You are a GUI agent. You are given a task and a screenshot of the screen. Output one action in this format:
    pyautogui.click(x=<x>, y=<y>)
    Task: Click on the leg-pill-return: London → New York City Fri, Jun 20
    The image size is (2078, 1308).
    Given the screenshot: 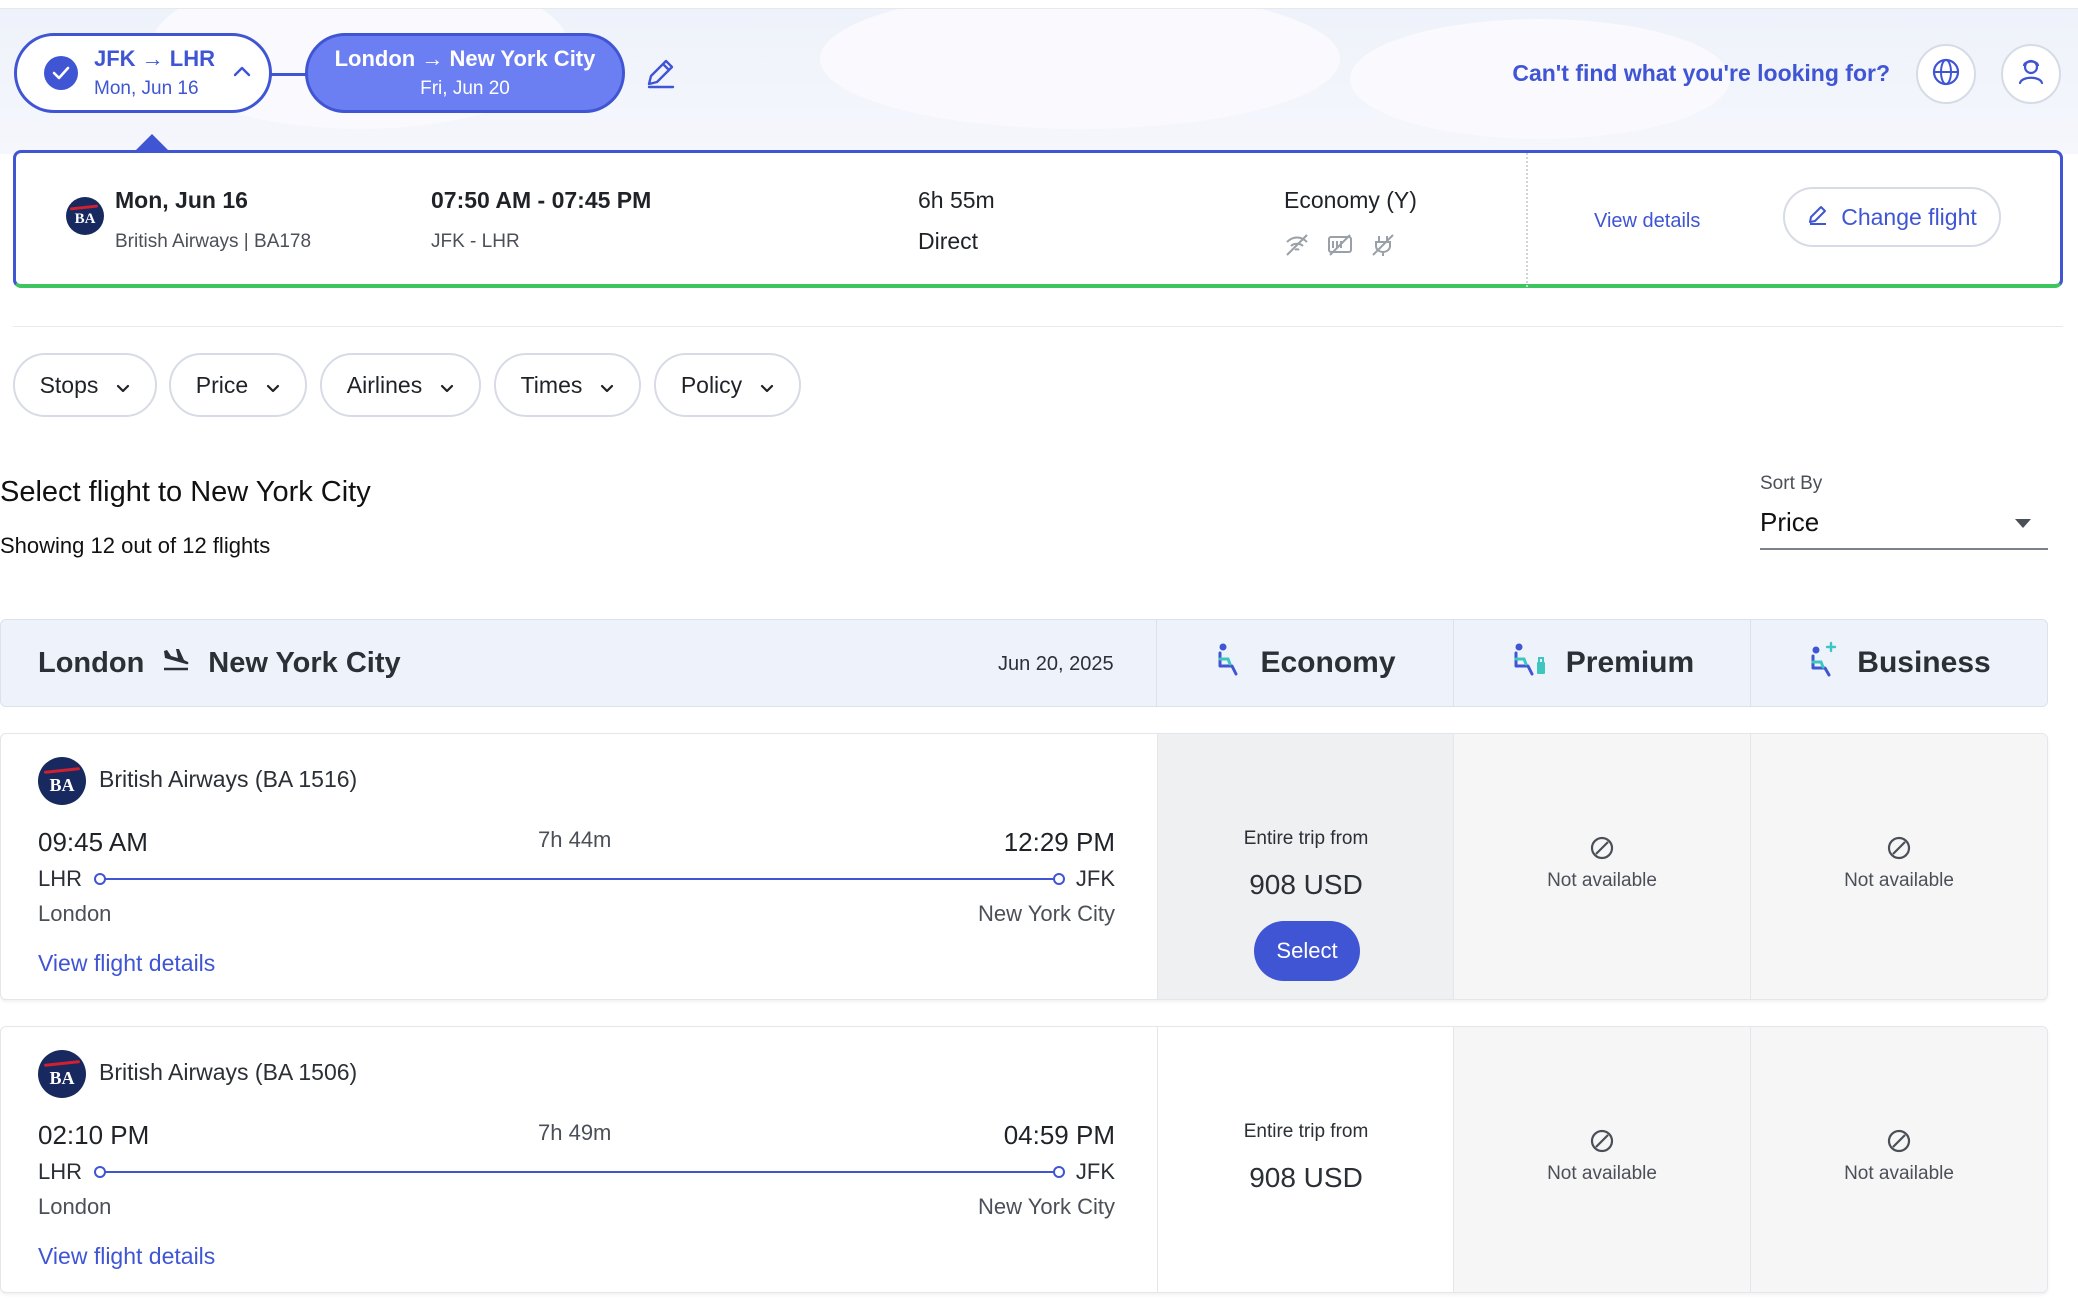 What is the action you would take?
    pyautogui.click(x=465, y=73)
    